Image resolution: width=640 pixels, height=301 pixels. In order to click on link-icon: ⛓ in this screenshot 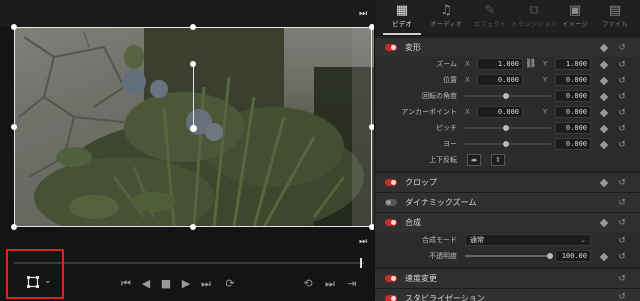, I will do `click(530, 64)`.